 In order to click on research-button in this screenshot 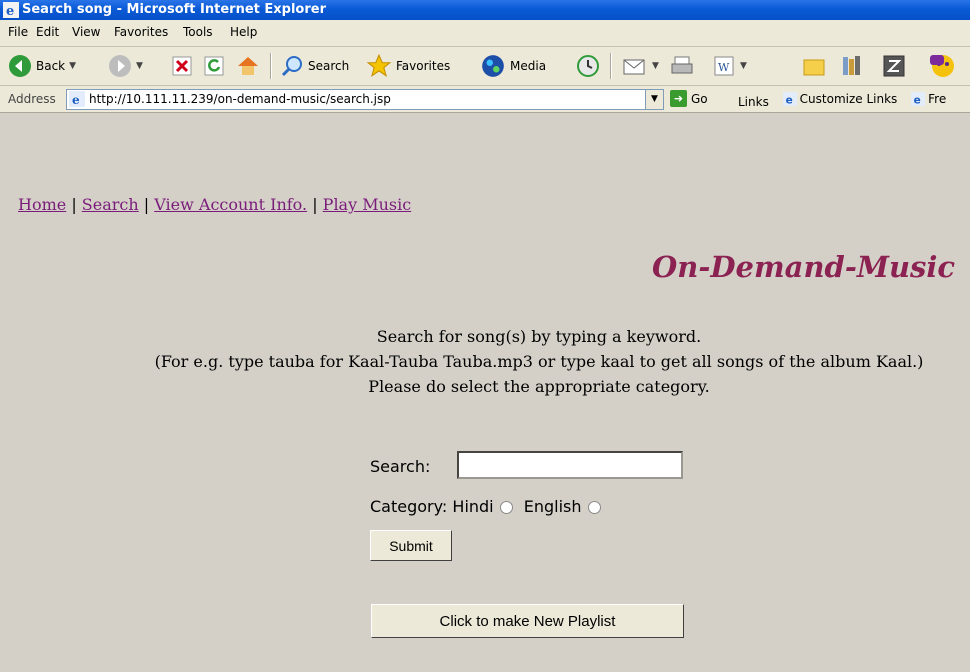, I will do `click(894, 66)`.